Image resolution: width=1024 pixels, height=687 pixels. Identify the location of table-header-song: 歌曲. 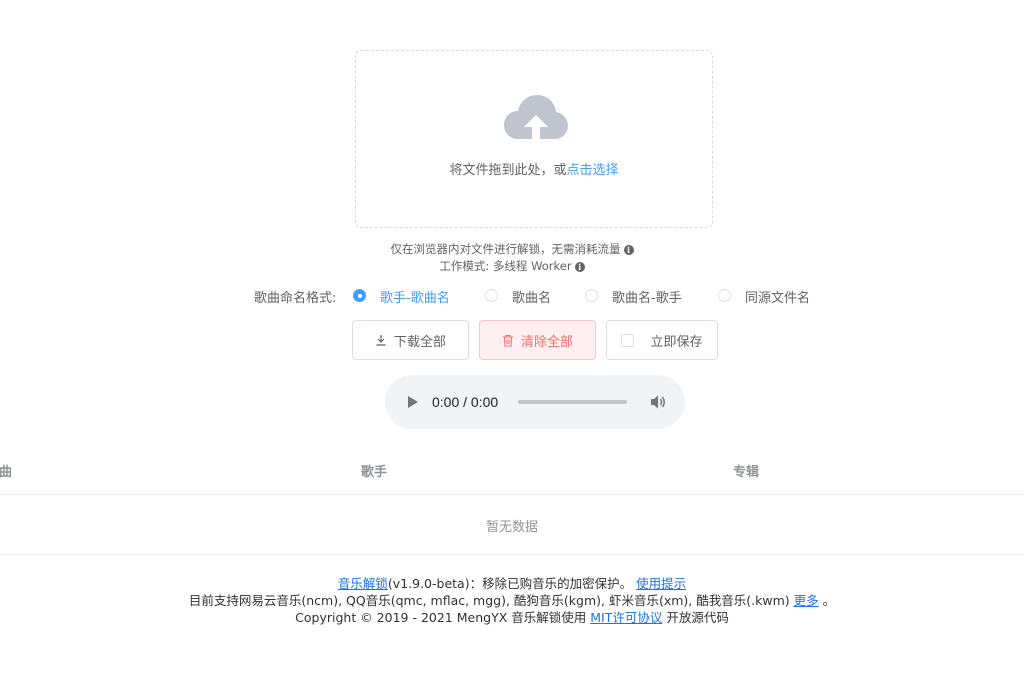
(6, 472).